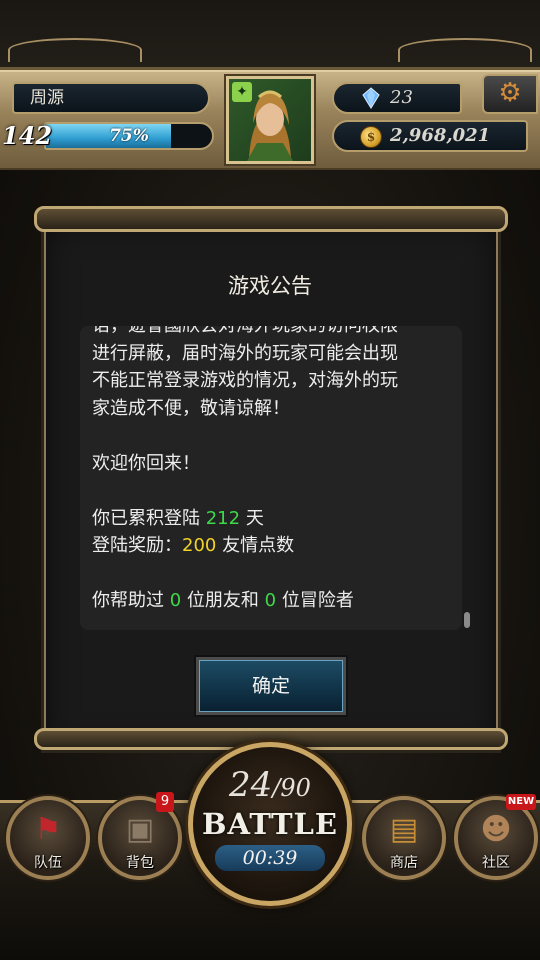 Image resolution: width=540 pixels, height=960 pixels. I want to click on nav-community-label: 社区, so click(496, 863).